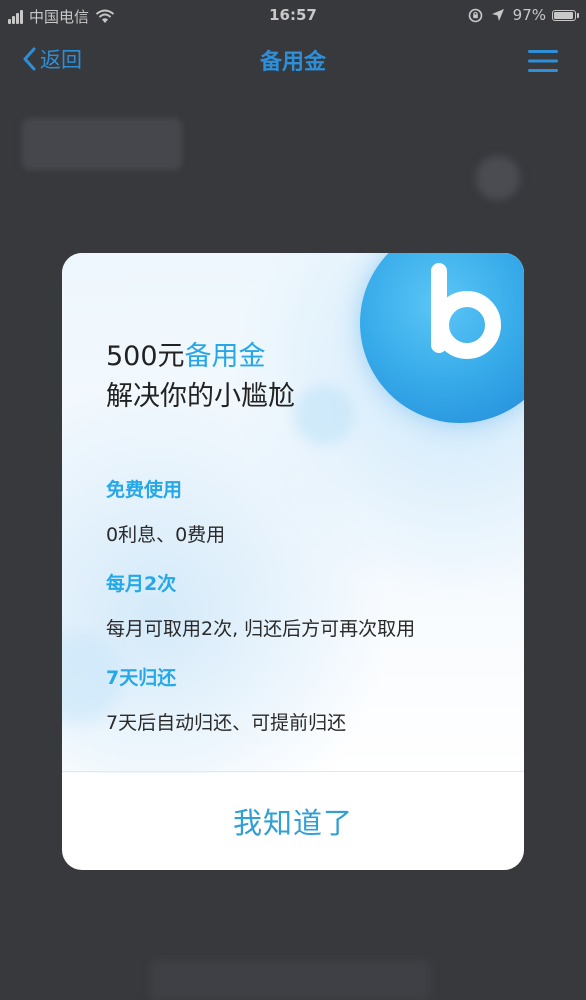  I want to click on feature-desc: 每月可取用2次, 归还后方可再次取用, so click(261, 629).